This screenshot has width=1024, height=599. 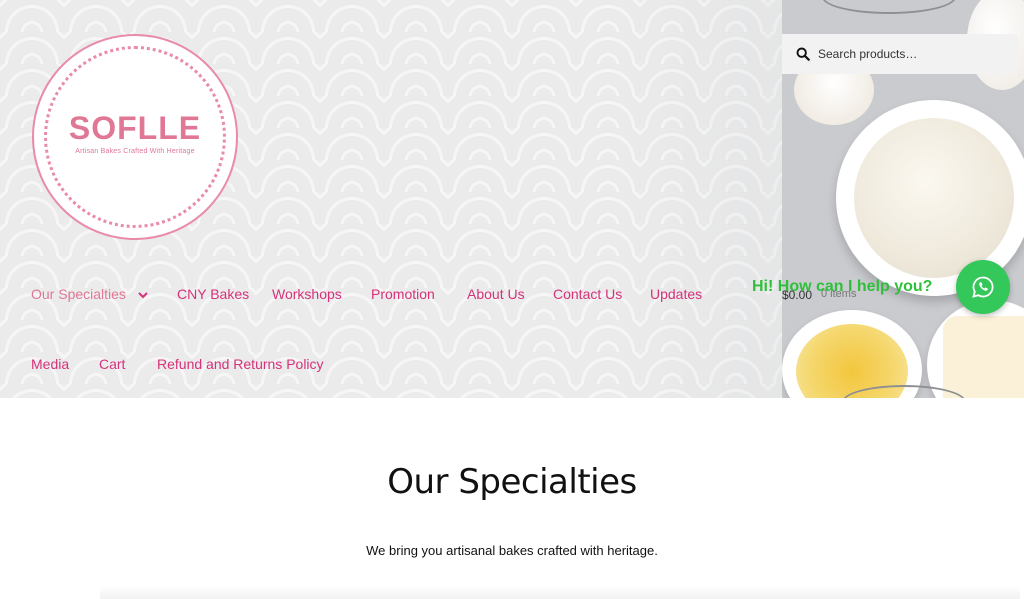 What do you see at coordinates (78, 294) in the screenshot?
I see `nav-item-label: Our Specialties` at bounding box center [78, 294].